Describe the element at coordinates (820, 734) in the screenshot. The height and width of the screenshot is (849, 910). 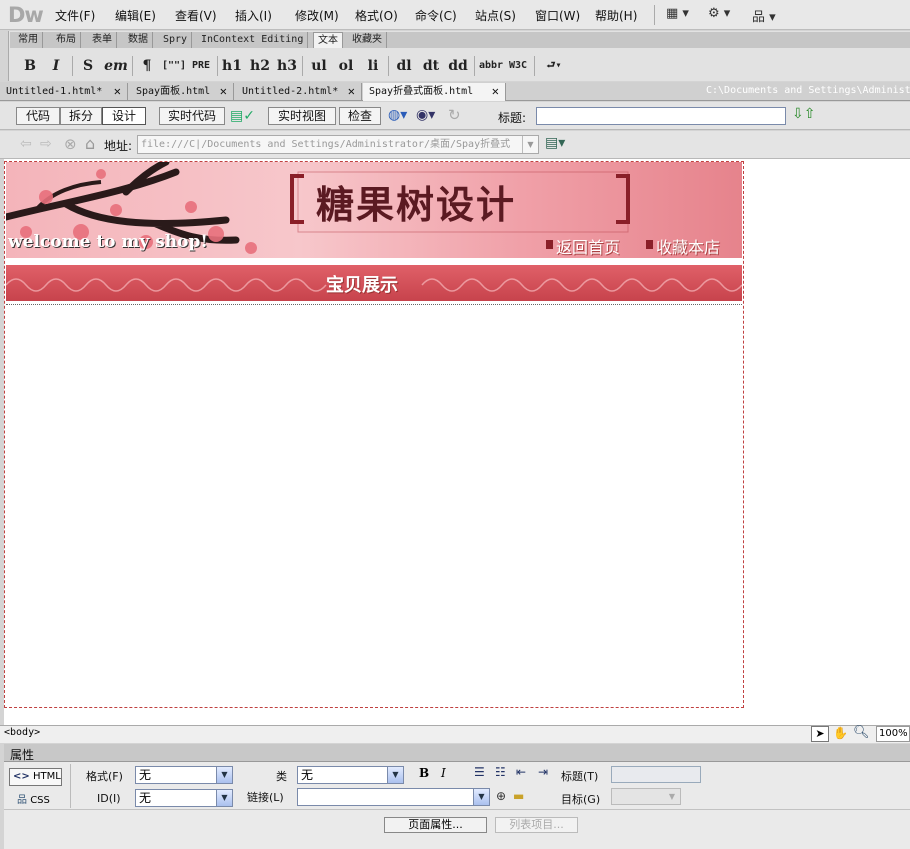
I see `pointer-icon: ➤` at that location.